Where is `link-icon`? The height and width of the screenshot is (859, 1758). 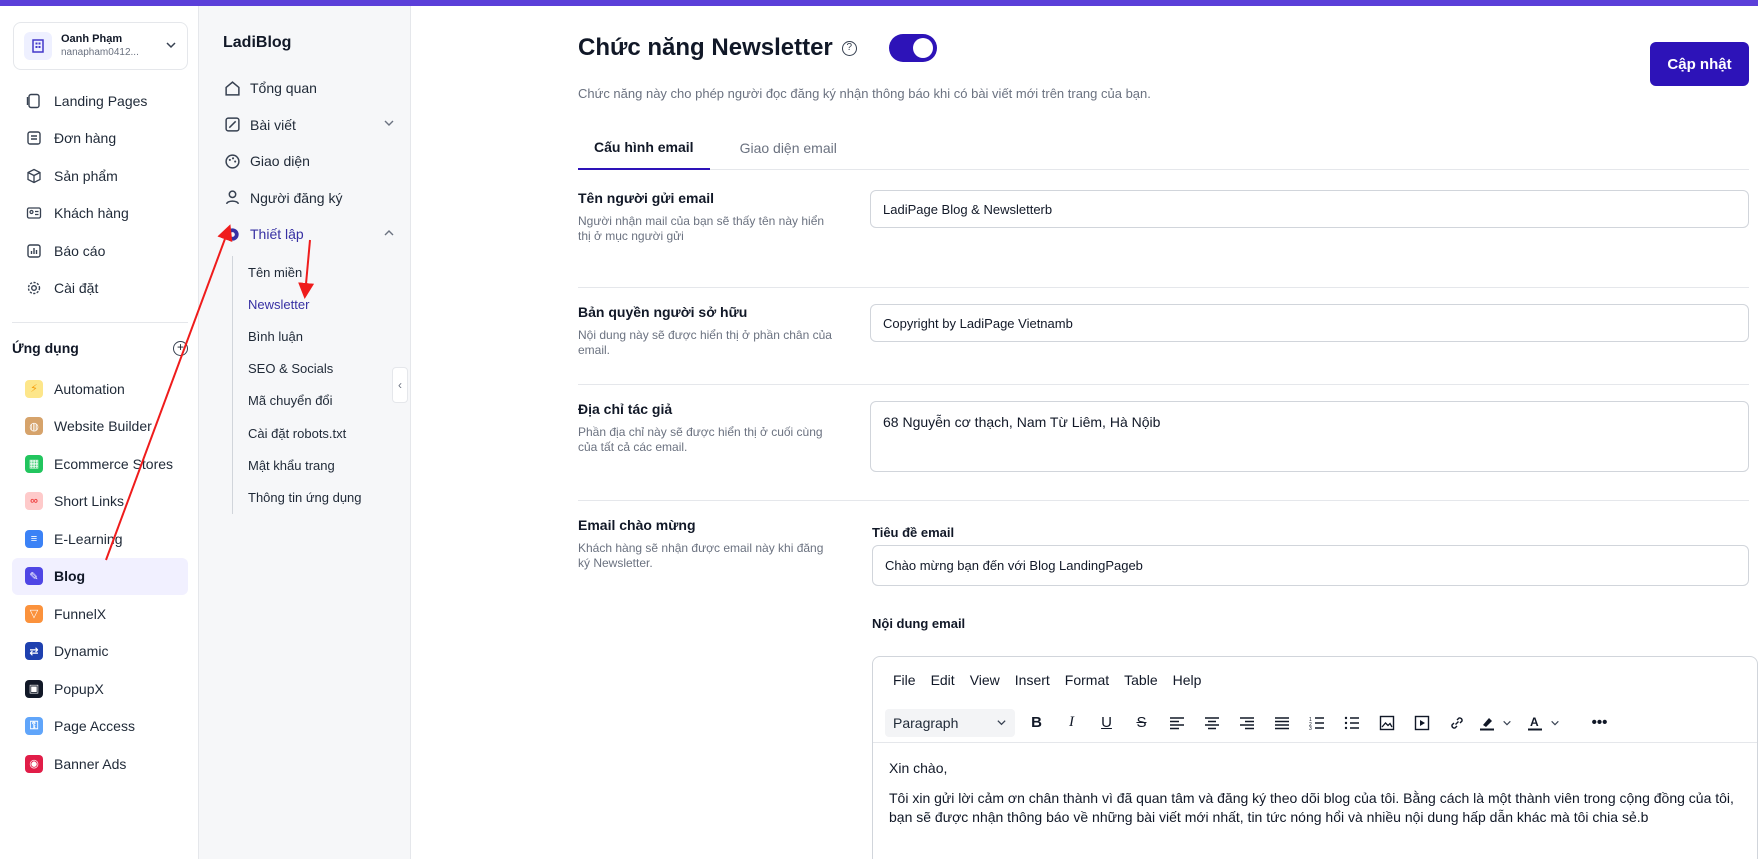
link-icon is located at coordinates (1456, 723).